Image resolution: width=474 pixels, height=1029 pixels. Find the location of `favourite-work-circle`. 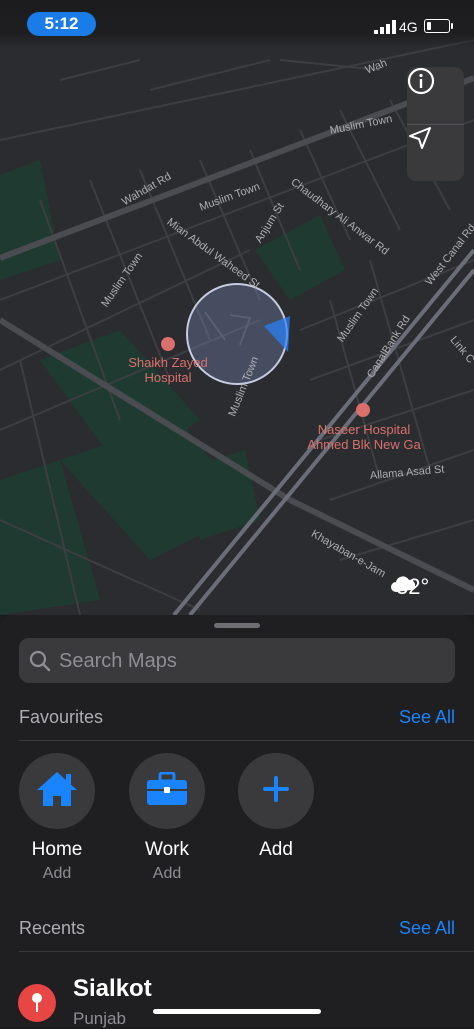

favourite-work-circle is located at coordinates (167, 791).